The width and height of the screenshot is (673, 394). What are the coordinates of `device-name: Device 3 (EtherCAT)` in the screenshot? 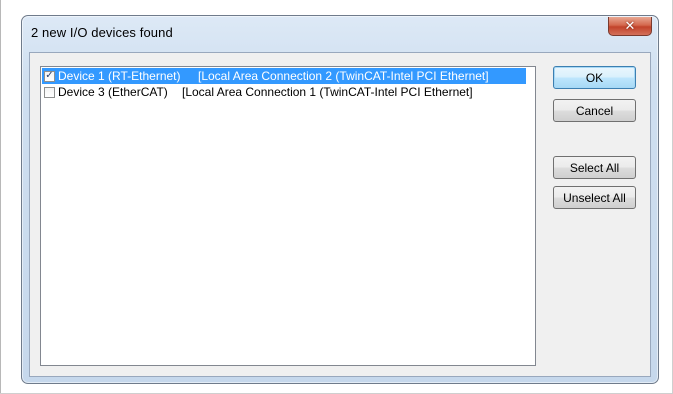 It's located at (113, 92).